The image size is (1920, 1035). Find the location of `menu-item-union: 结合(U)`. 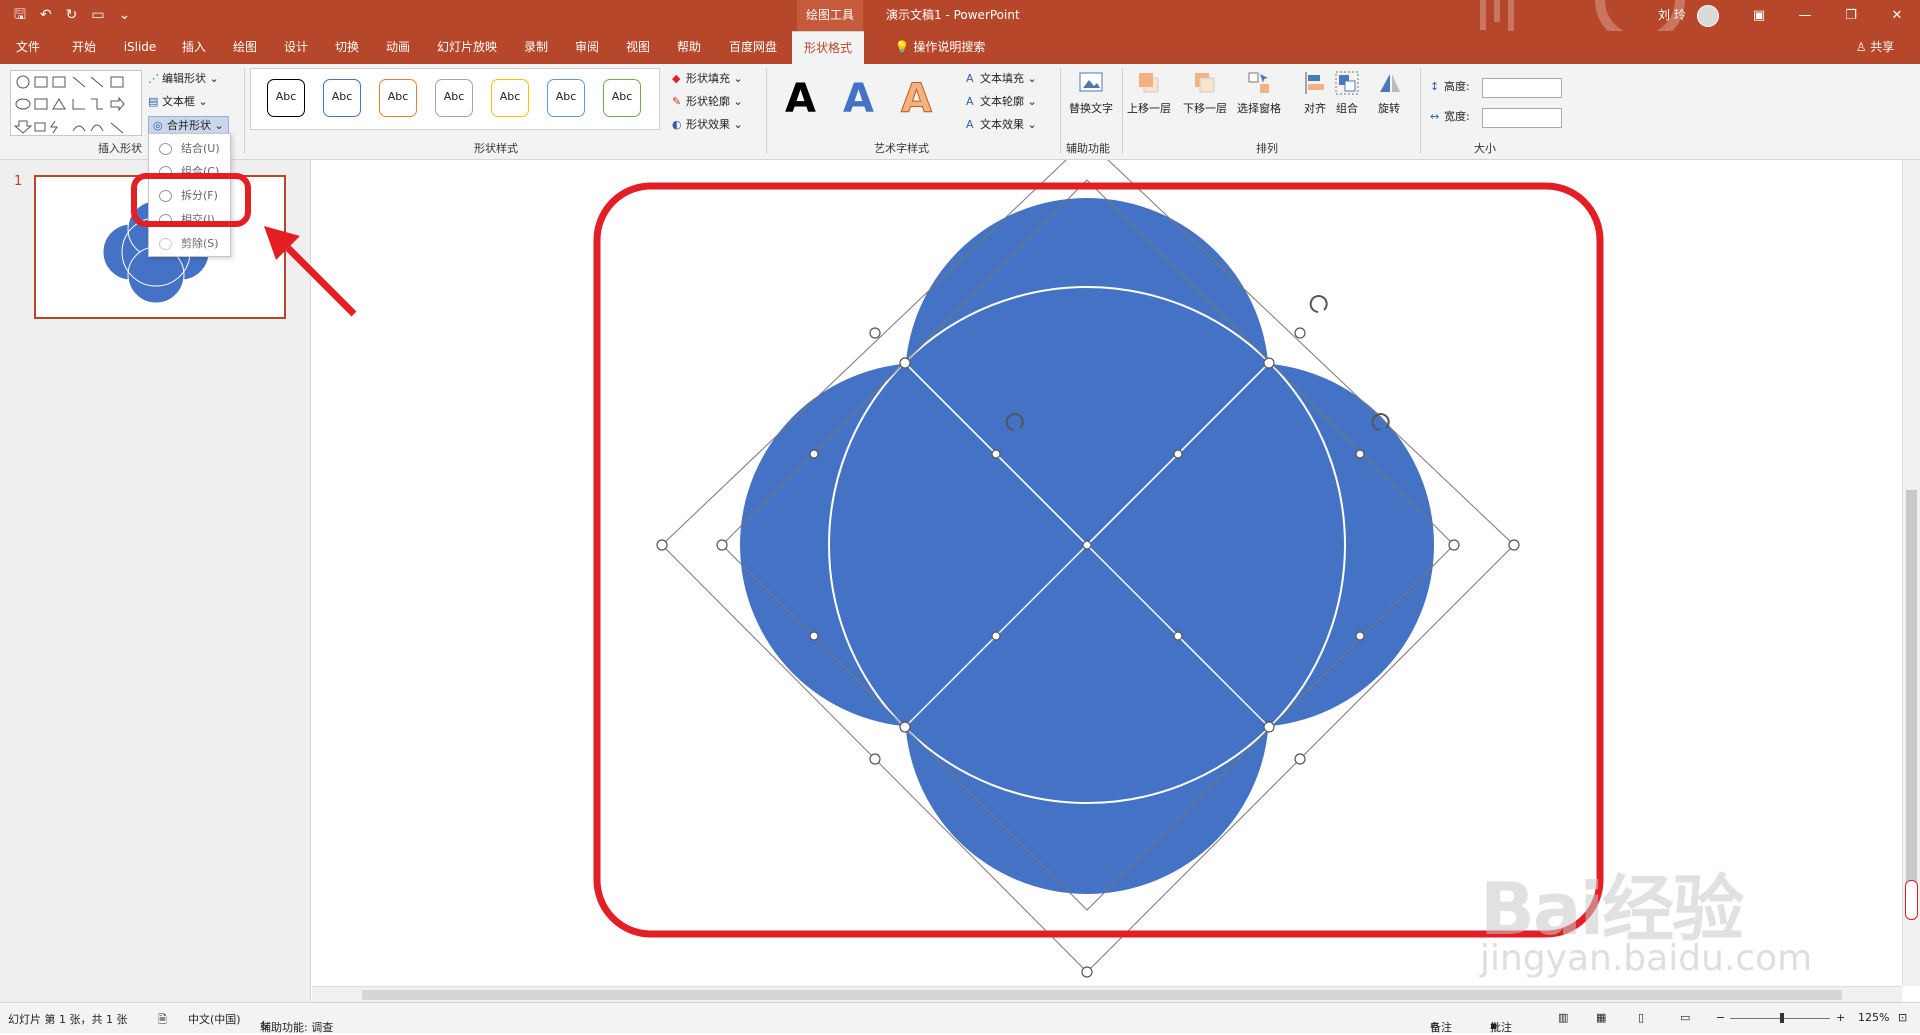

menu-item-union: 结合(U) is located at coordinates (190, 149).